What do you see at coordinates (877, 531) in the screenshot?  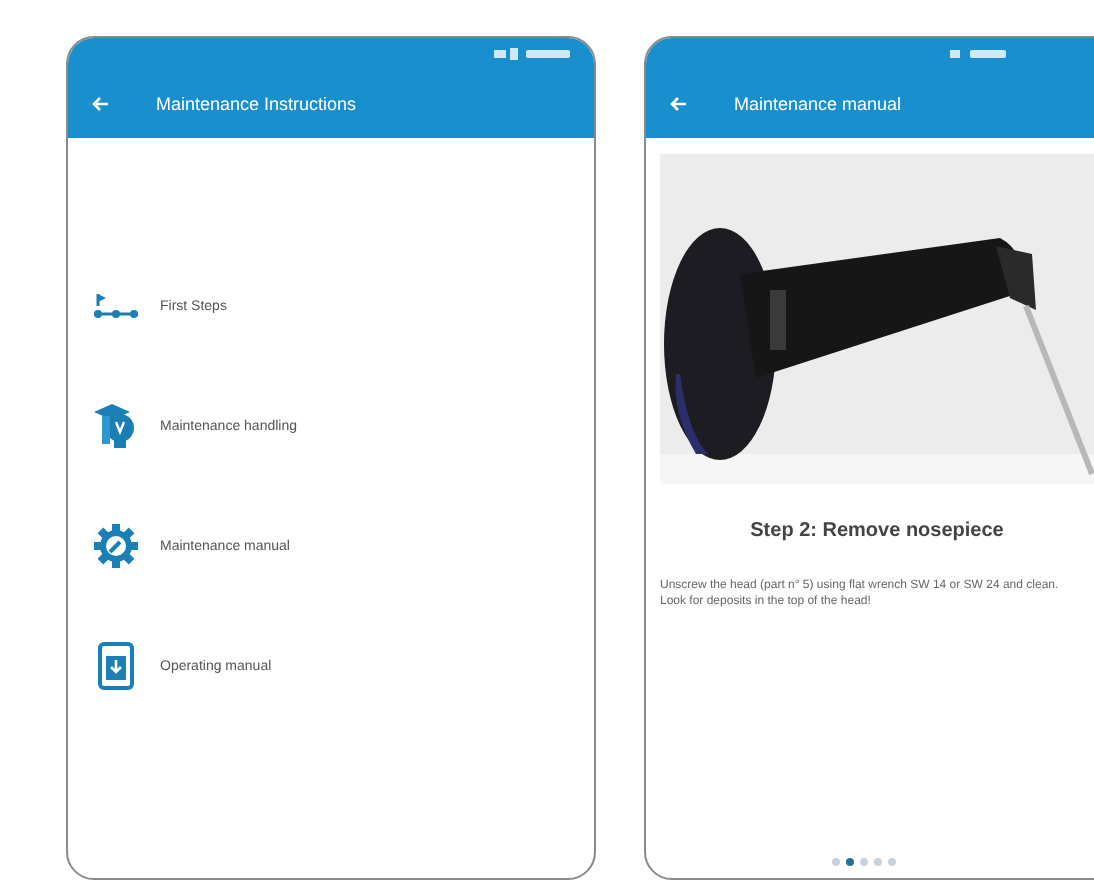 I see `step-title: Step 2: Remove nosepiece` at bounding box center [877, 531].